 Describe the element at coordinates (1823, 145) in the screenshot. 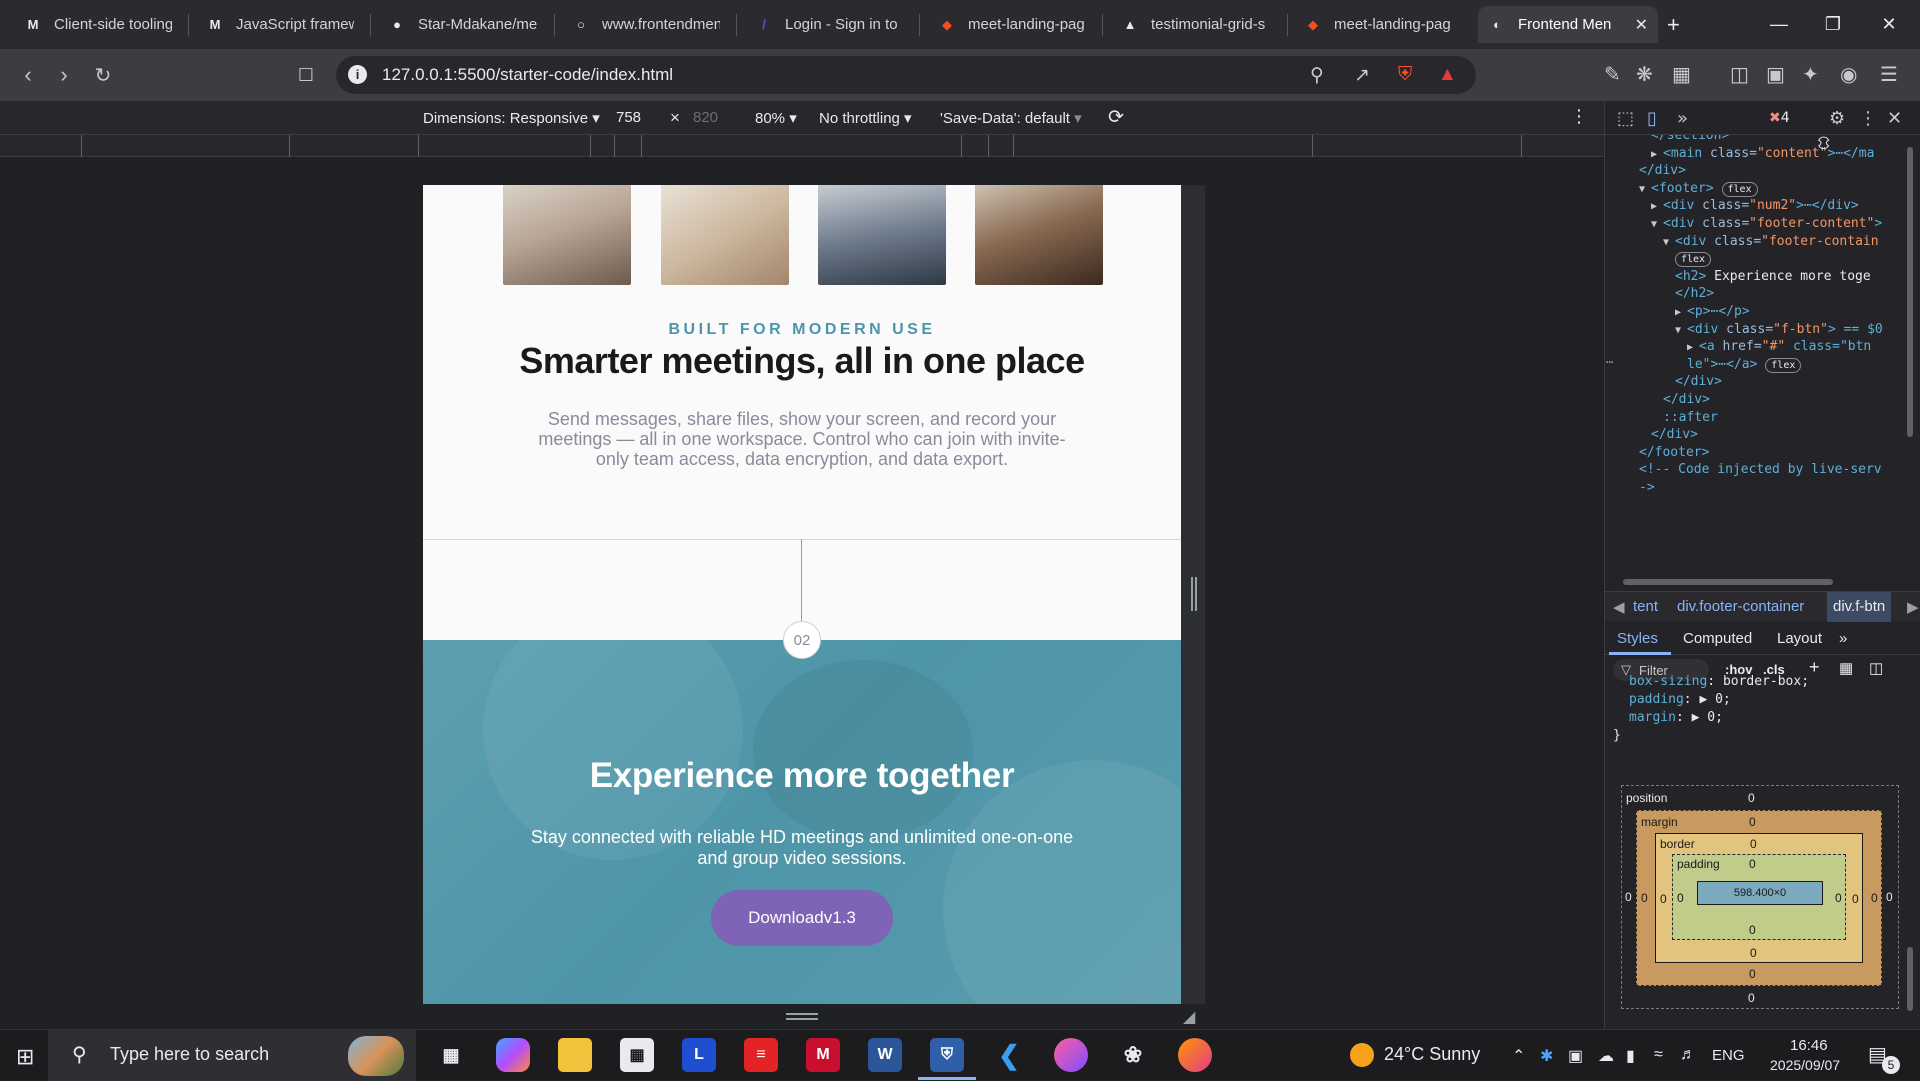

I see `accessibility-icon: ⛻` at that location.